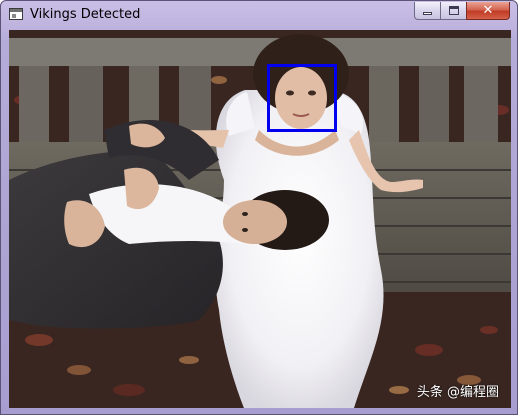 Image resolution: width=518 pixels, height=415 pixels. I want to click on close-button: ✕, so click(488, 11).